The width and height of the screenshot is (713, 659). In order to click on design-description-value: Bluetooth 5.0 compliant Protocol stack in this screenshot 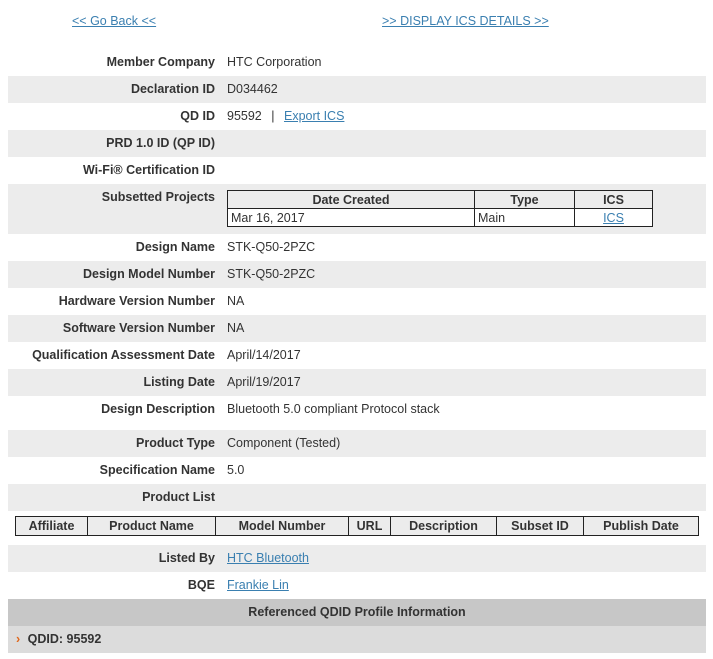, I will do `click(333, 409)`.